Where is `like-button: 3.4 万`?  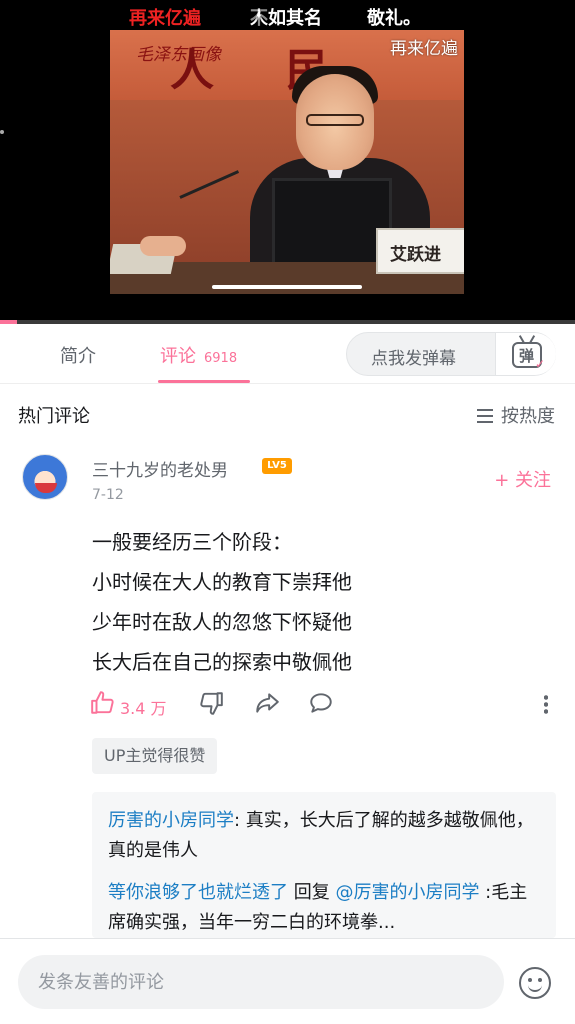
like-button: 3.4 万 is located at coordinates (140, 705).